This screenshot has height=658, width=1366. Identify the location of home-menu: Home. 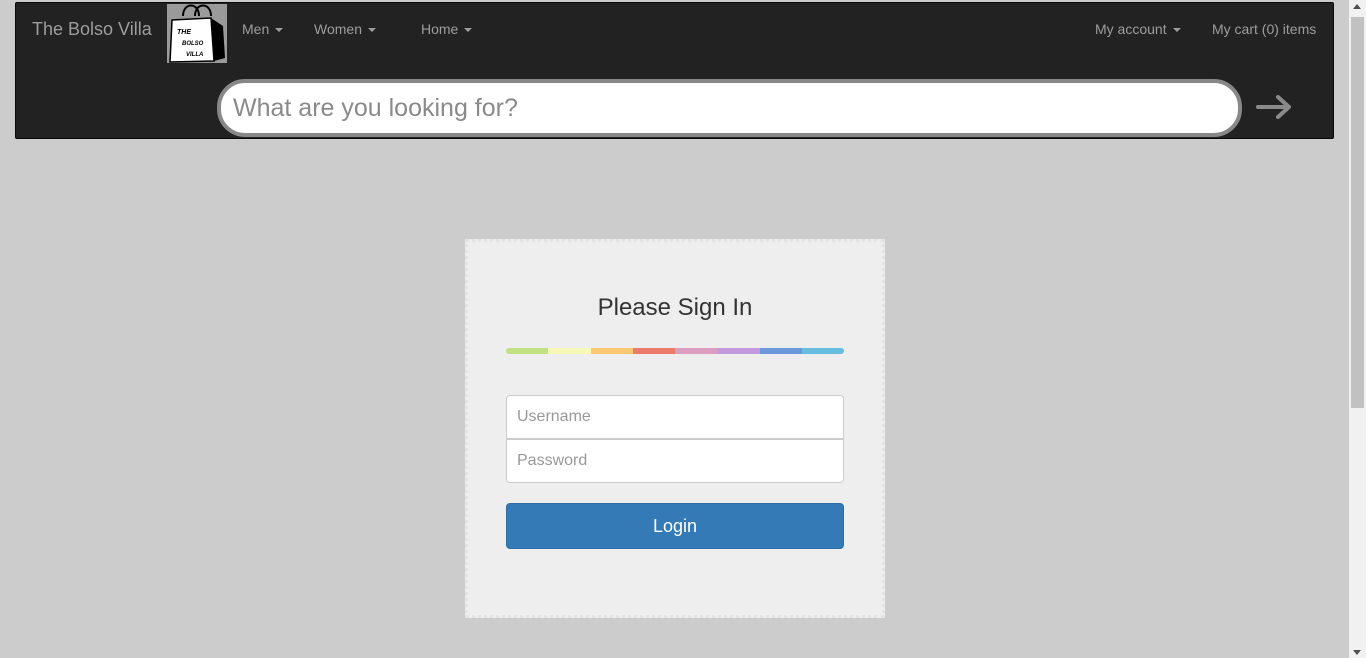
(447, 29).